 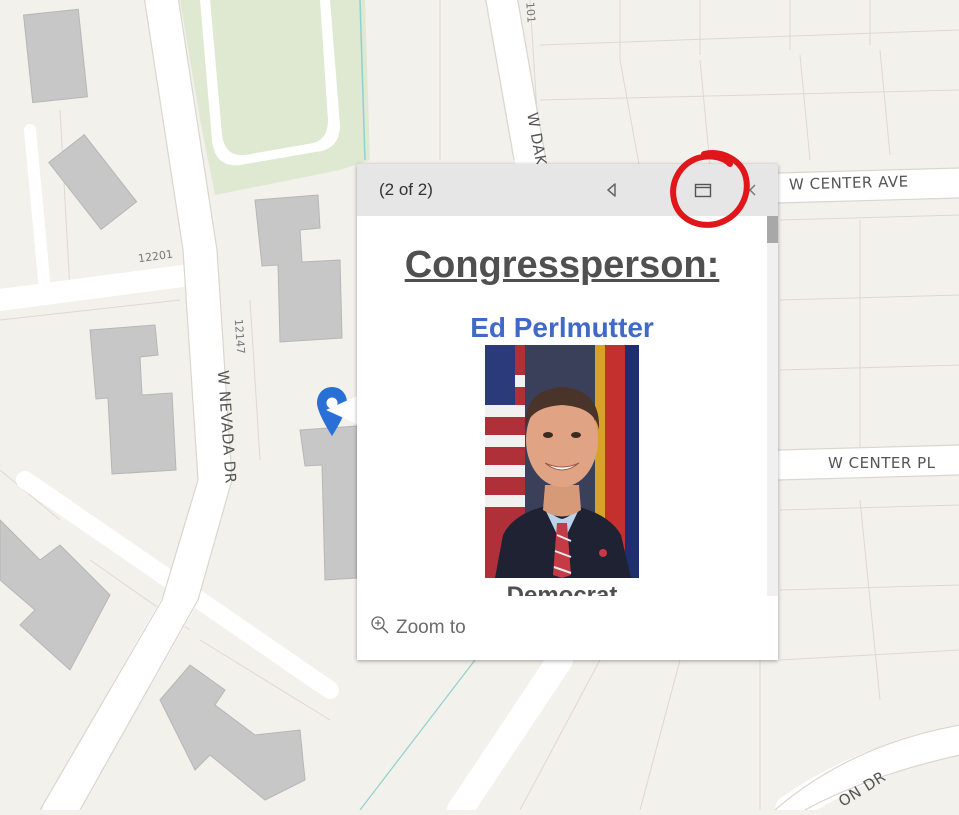 I want to click on address-label-12147: 12147, so click(x=239, y=336).